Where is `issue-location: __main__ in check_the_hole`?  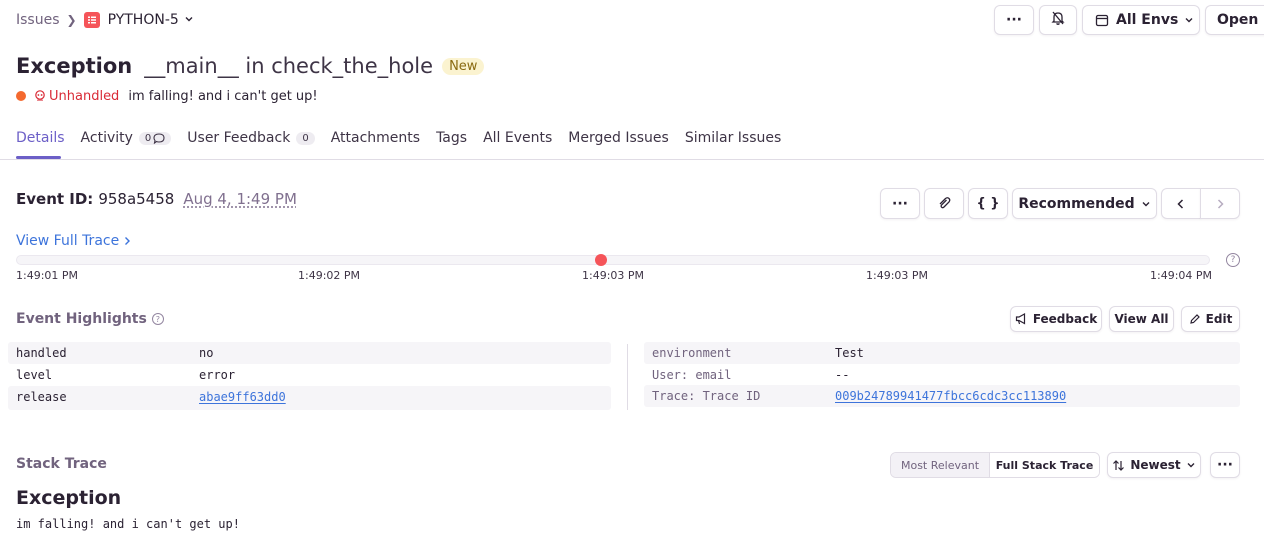
issue-location: __main__ in check_the_hole is located at coordinates (289, 66).